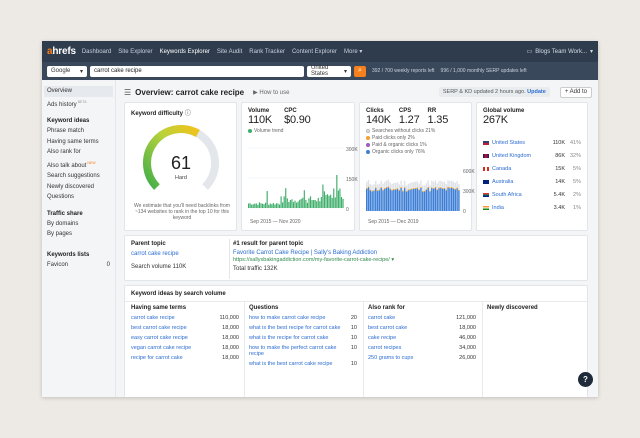  What do you see at coordinates (300, 328) in the screenshot?
I see `keyword-link: what is the best recipe for carrot cake` at bounding box center [300, 328].